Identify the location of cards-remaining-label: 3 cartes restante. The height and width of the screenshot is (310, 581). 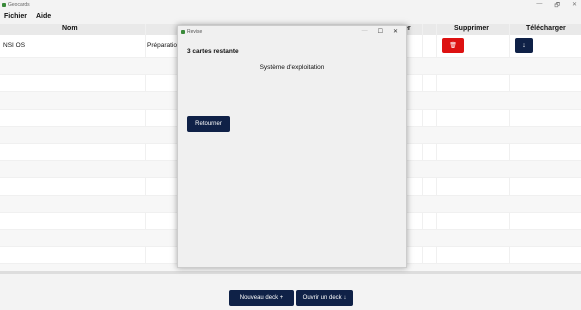
(213, 51).